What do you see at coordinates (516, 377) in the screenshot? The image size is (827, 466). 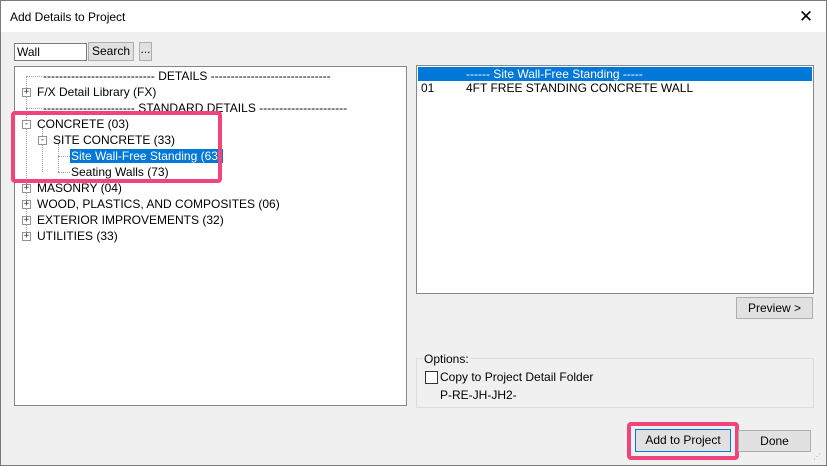 I see `copy-to-folder-label: Copy to Project Detail Folder` at bounding box center [516, 377].